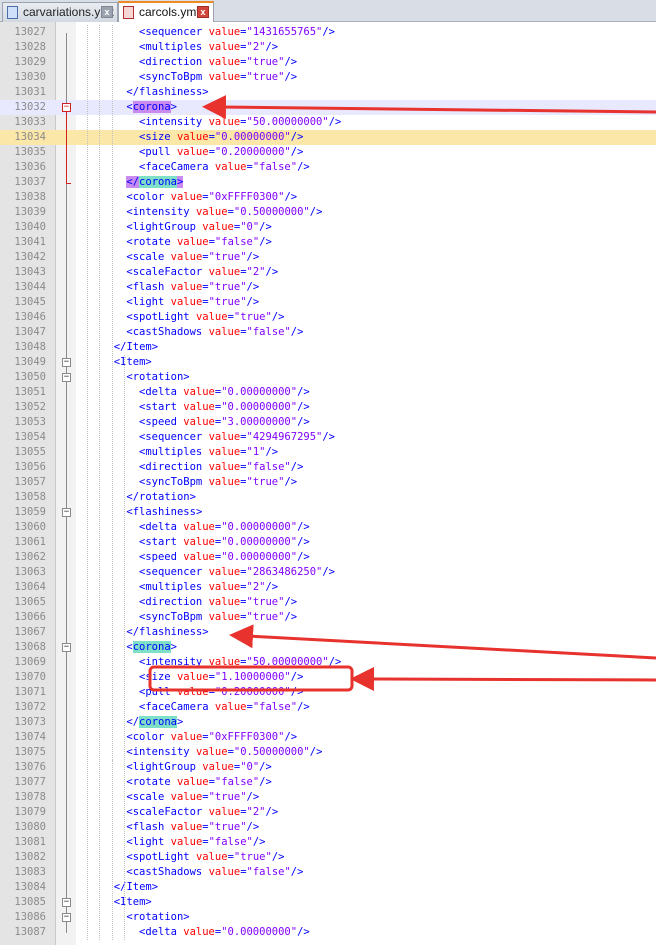 The height and width of the screenshot is (945, 656). Describe the element at coordinates (30, 737) in the screenshot. I see `line-number: 13074` at that location.